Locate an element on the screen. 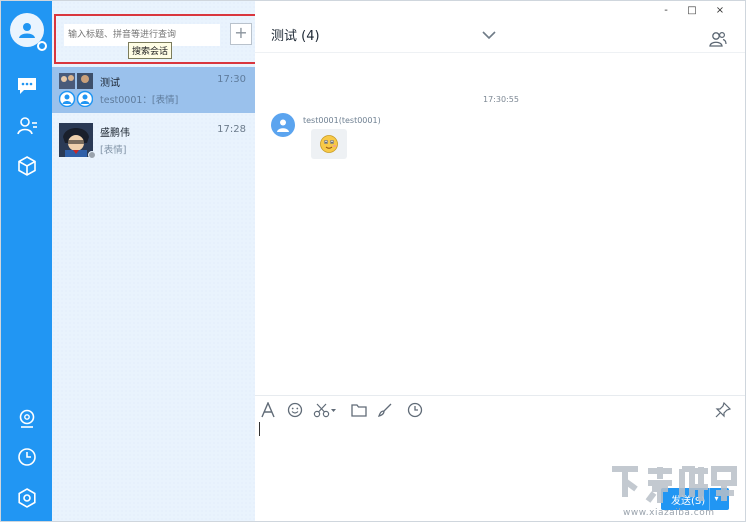  nav-contacts is located at coordinates (27, 126).